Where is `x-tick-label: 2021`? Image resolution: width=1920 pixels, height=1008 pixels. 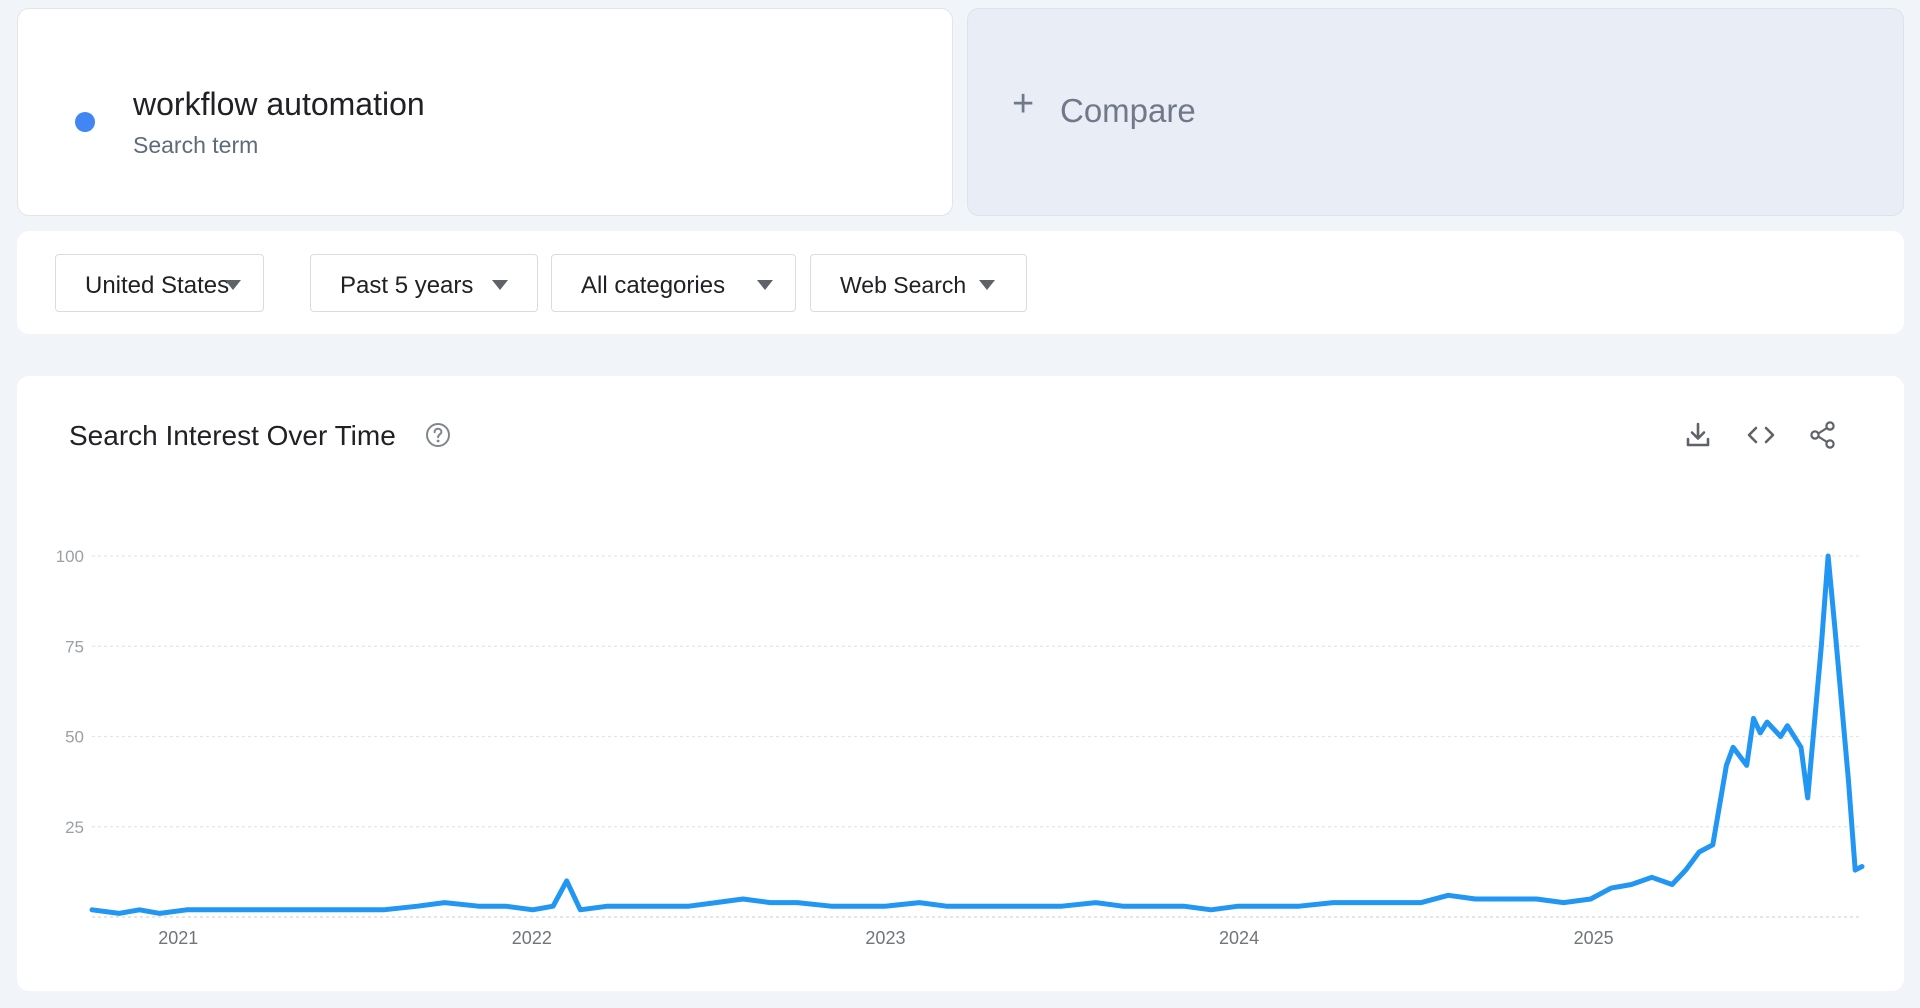
x-tick-label: 2021 is located at coordinates (178, 938).